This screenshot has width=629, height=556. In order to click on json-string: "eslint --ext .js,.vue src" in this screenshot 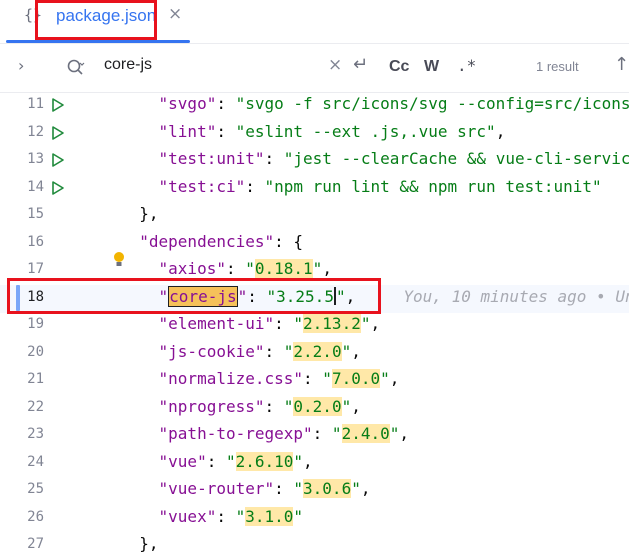, I will do `click(365, 131)`.